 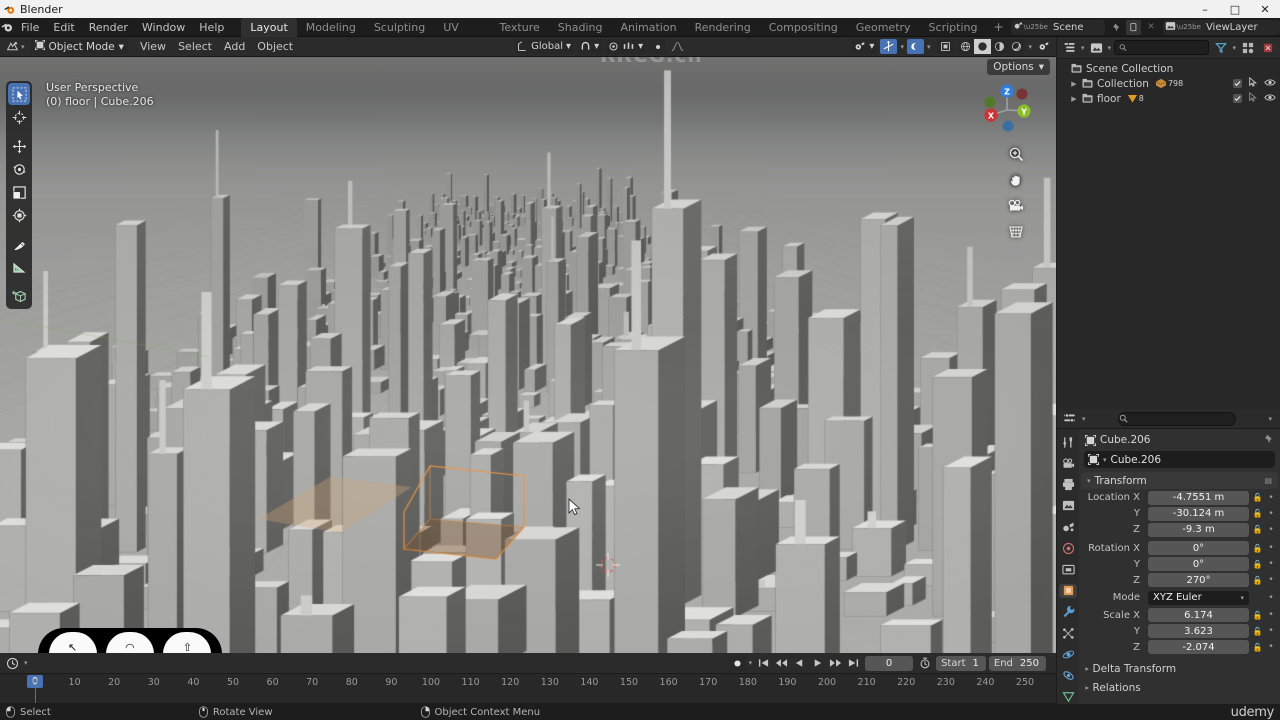 I want to click on show-overlays-button, so click(x=915, y=46).